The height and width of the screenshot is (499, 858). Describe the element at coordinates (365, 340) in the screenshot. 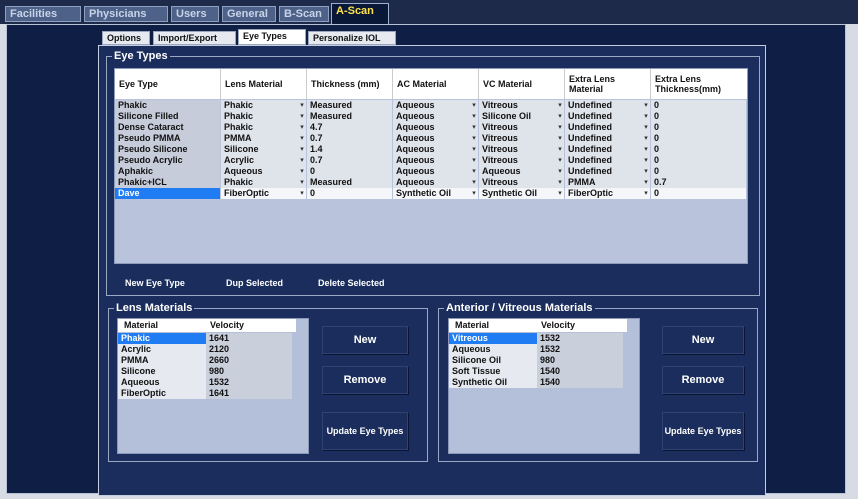

I see `lens-new-button: New` at that location.